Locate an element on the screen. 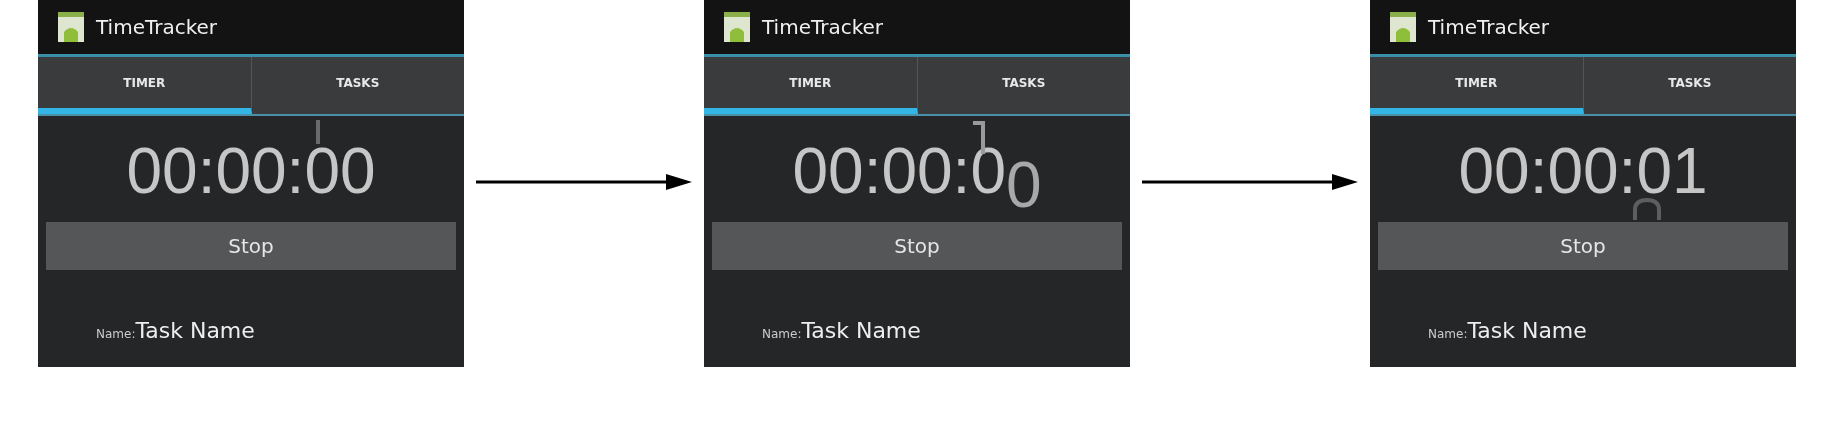 Image resolution: width=1844 pixels, height=422 pixels. rolling-digit: 1 is located at coordinates (1689, 171).